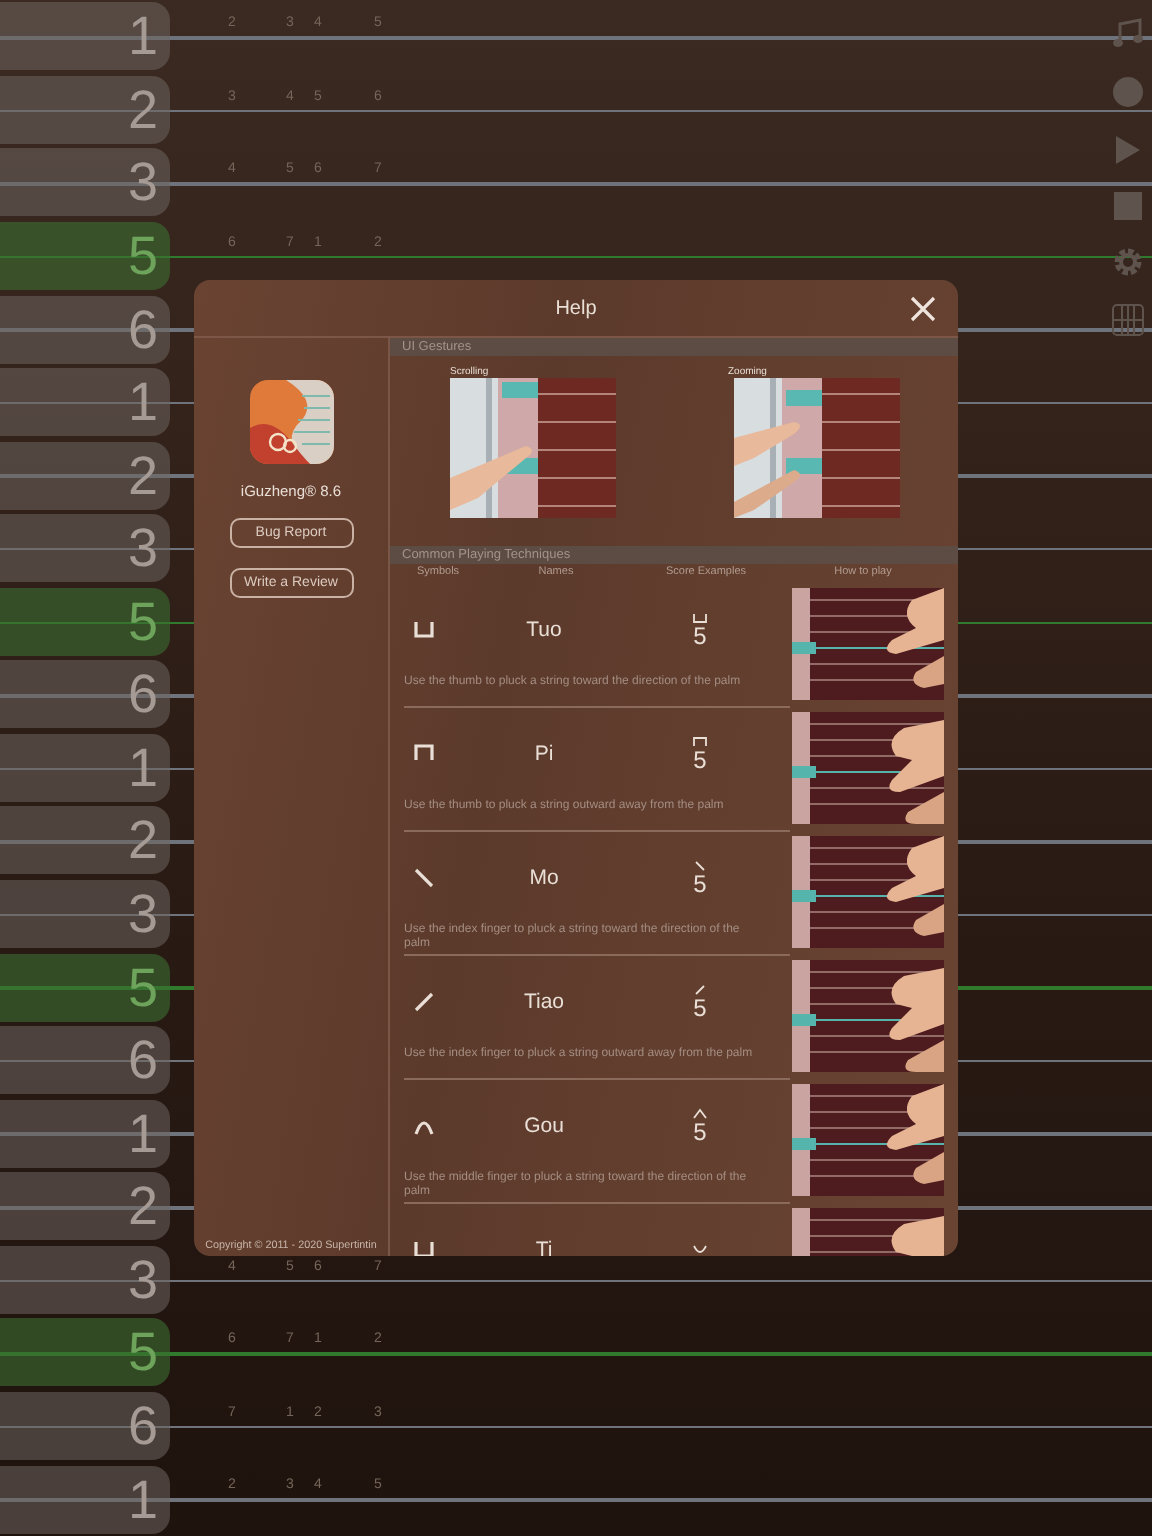 This screenshot has width=1152, height=1536. Describe the element at coordinates (1128, 34) in the screenshot. I see `music-note-icon` at that location.